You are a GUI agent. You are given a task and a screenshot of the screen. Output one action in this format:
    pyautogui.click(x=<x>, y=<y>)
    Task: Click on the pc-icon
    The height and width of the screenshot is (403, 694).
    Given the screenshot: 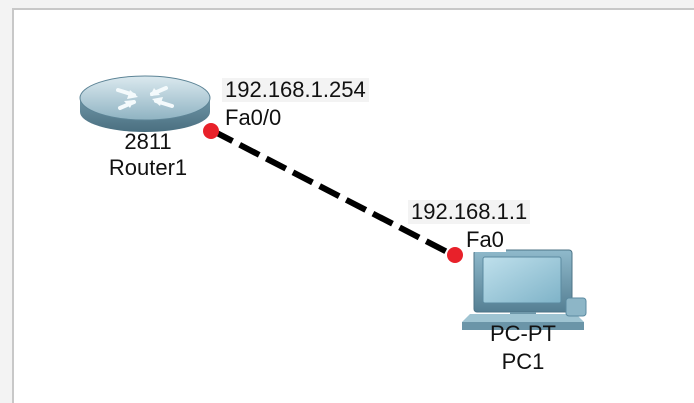 What is the action you would take?
    pyautogui.click(x=524, y=289)
    